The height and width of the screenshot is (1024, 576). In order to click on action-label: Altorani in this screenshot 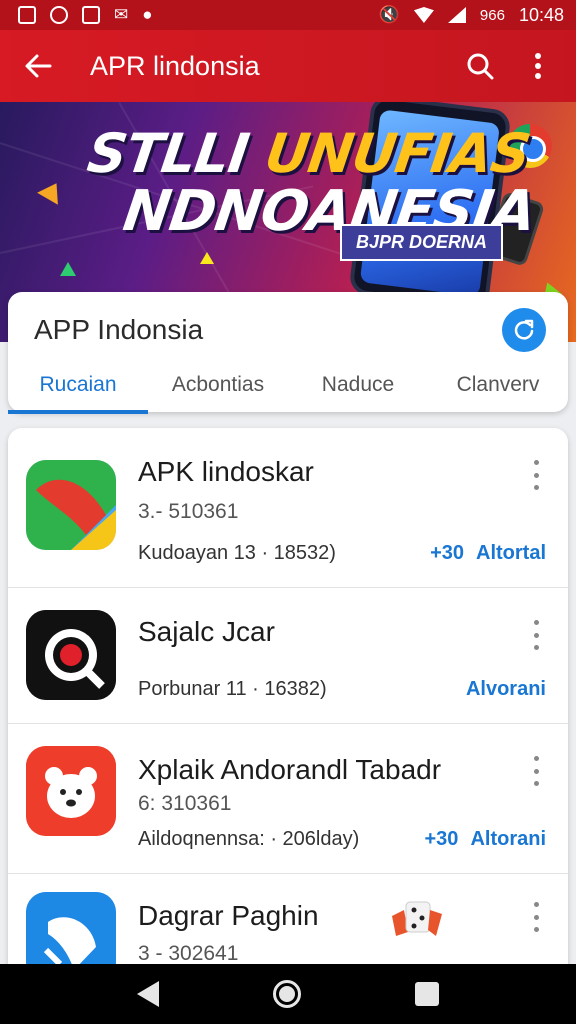, I will do `click(508, 839)`.